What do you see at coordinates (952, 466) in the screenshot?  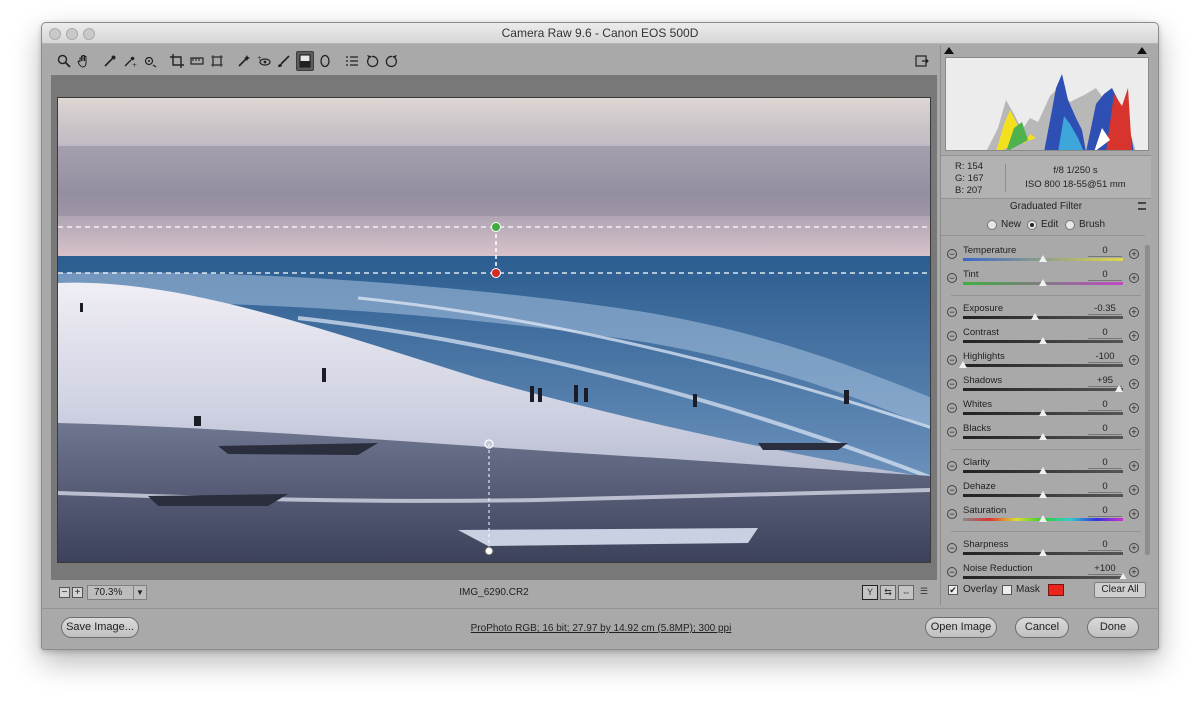 I see `clarity-decrease-icon: −` at bounding box center [952, 466].